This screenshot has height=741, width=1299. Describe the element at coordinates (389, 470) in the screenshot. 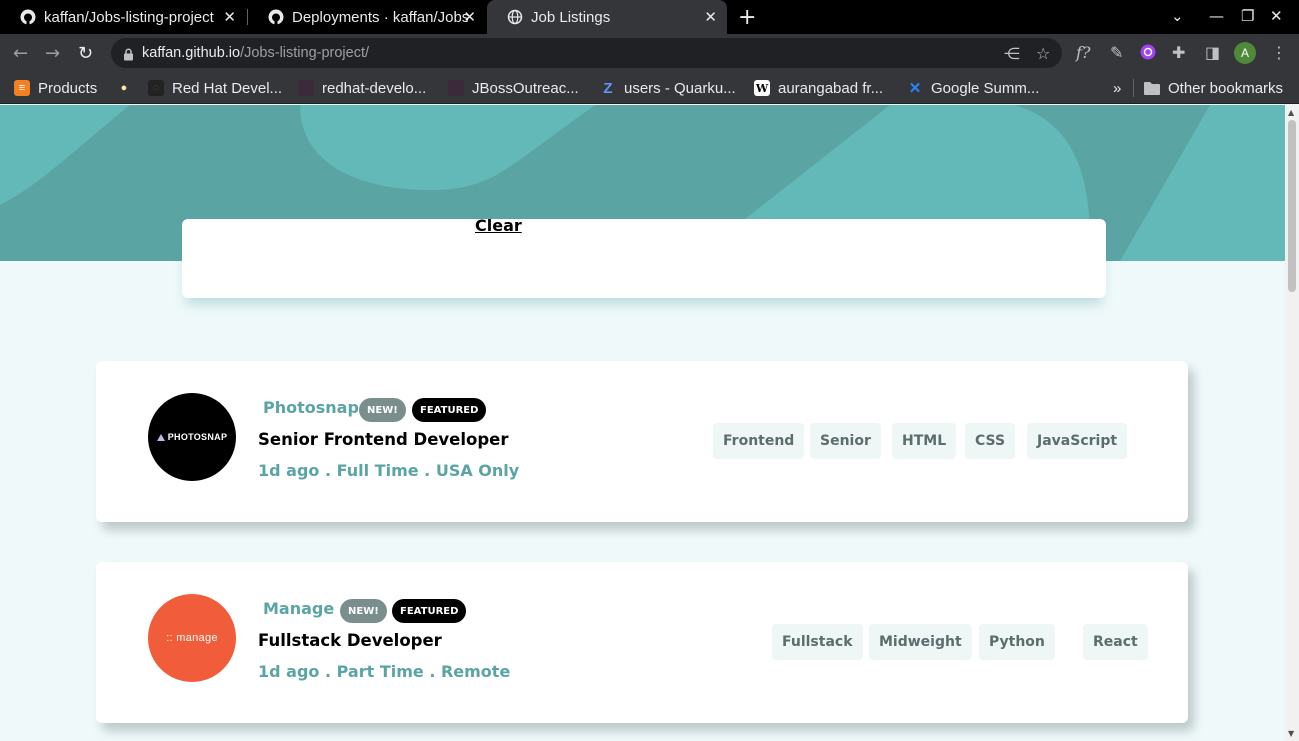

I see `job-meta: 1d ago . Full Time . USA Only` at that location.